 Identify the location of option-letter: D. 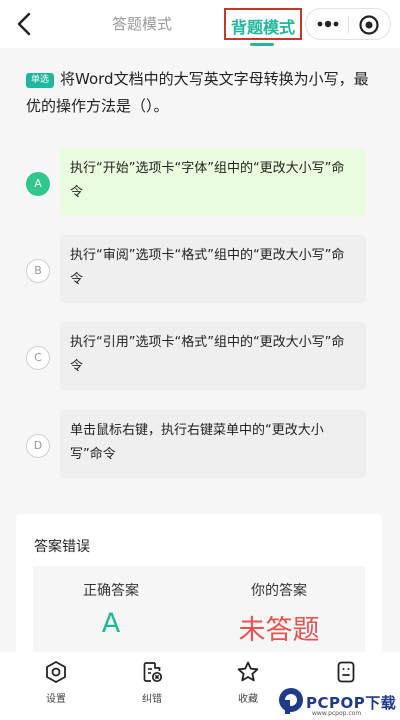
(38, 446).